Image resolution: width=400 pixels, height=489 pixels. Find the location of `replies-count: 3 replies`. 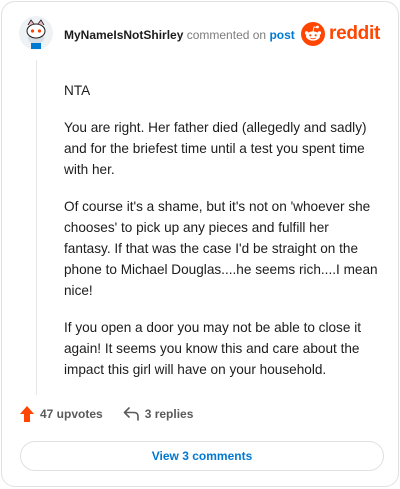

replies-count: 3 replies is located at coordinates (169, 414).